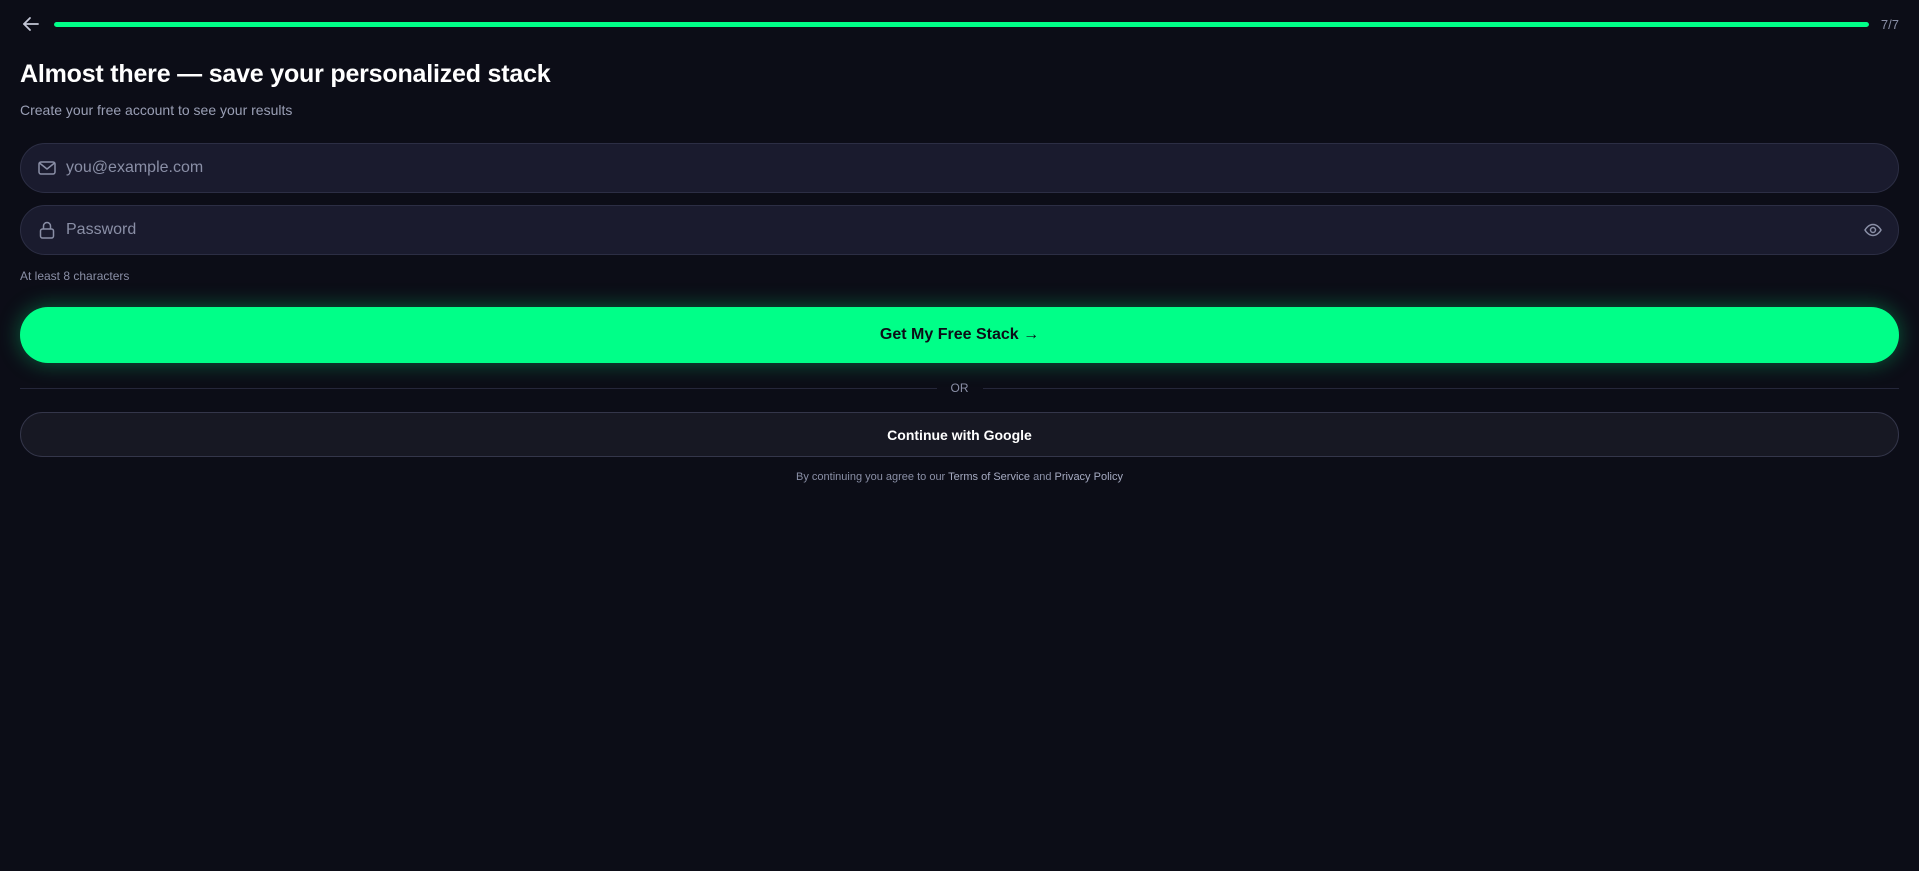 This screenshot has width=1919, height=871. I want to click on password-hint: At least 8 characters, so click(75, 276).